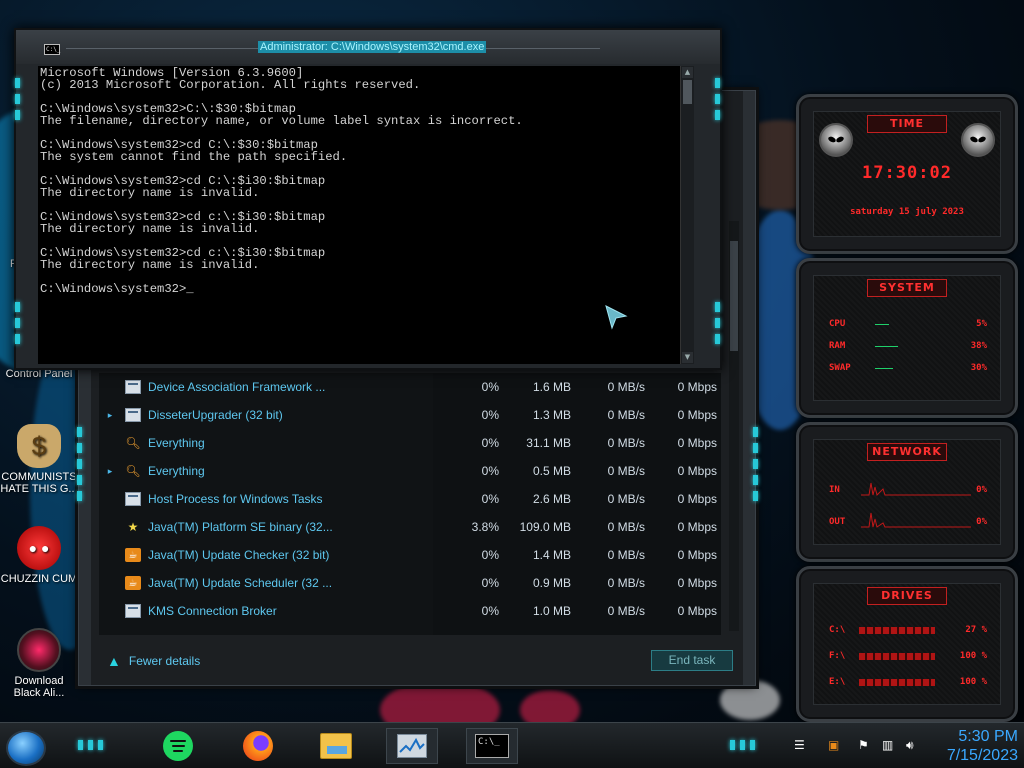 This screenshot has width=1024, height=768. Describe the element at coordinates (336, 746) in the screenshot. I see `taskbar-file-explorer-button` at that location.